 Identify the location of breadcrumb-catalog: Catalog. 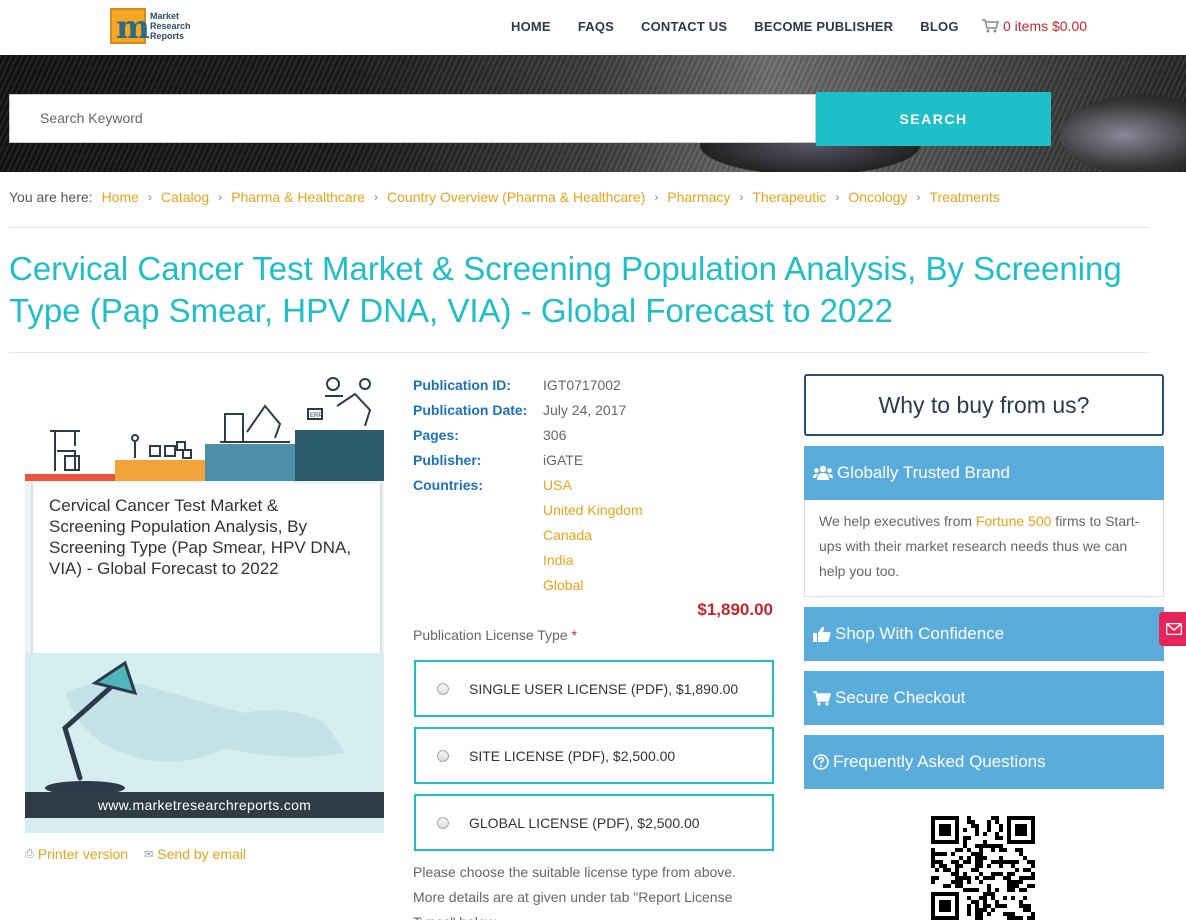
(185, 197).